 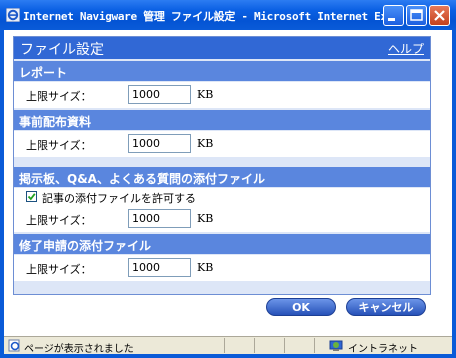 I want to click on close-icon, so click(x=439, y=15).